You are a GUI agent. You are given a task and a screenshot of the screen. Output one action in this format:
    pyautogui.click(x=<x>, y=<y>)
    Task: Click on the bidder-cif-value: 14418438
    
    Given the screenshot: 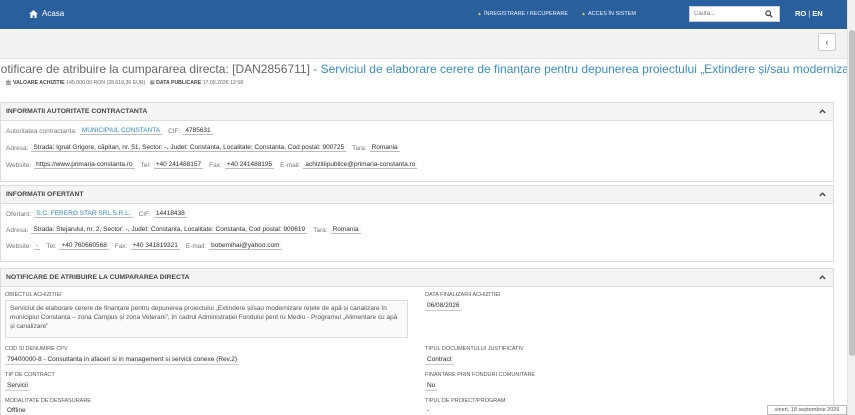 What is the action you would take?
    pyautogui.click(x=170, y=214)
    